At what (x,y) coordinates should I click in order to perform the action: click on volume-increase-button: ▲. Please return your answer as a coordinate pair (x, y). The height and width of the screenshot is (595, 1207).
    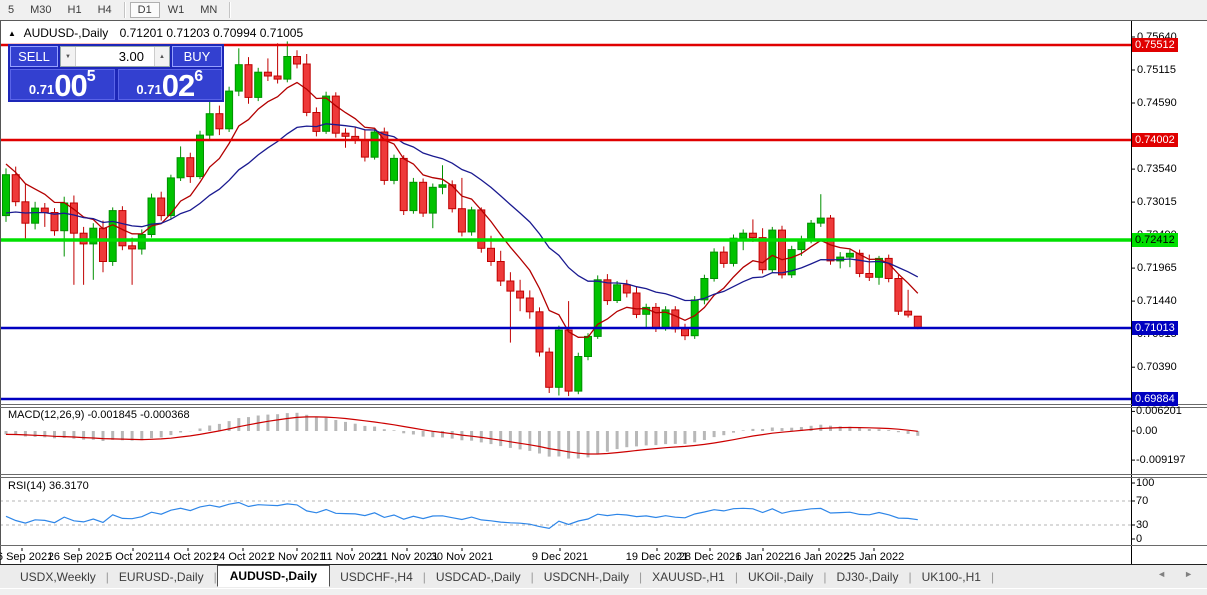
    Looking at the image, I should click on (161, 56).